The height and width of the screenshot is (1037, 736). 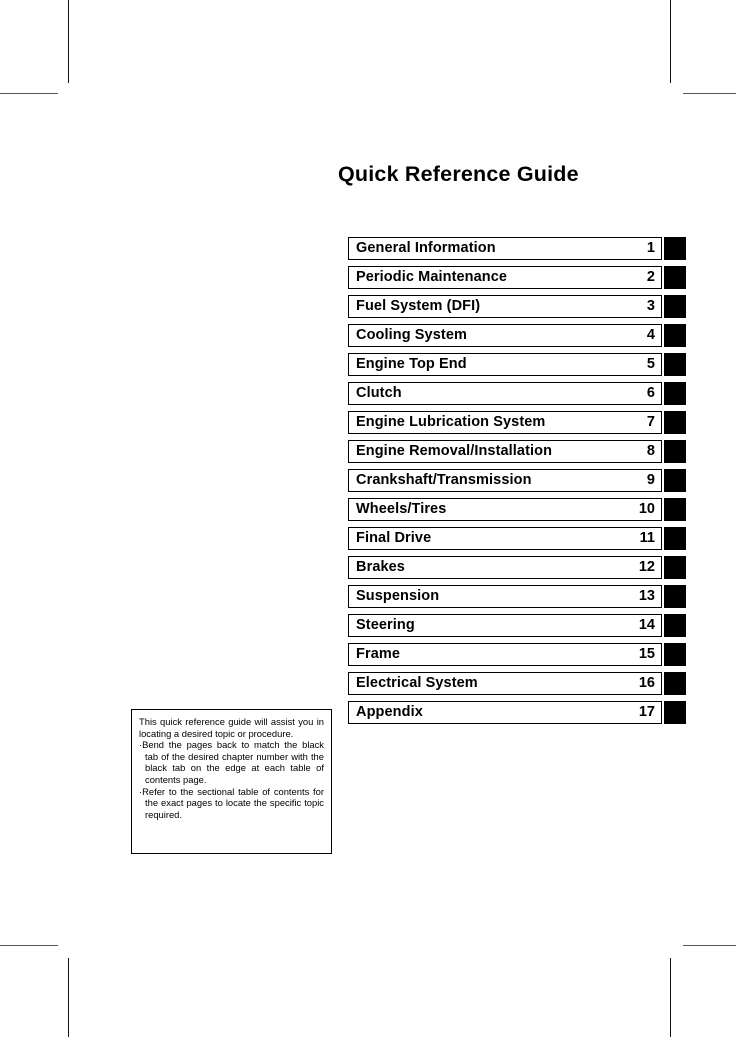 I want to click on chapter-row: General Information 1, so click(x=517, y=248).